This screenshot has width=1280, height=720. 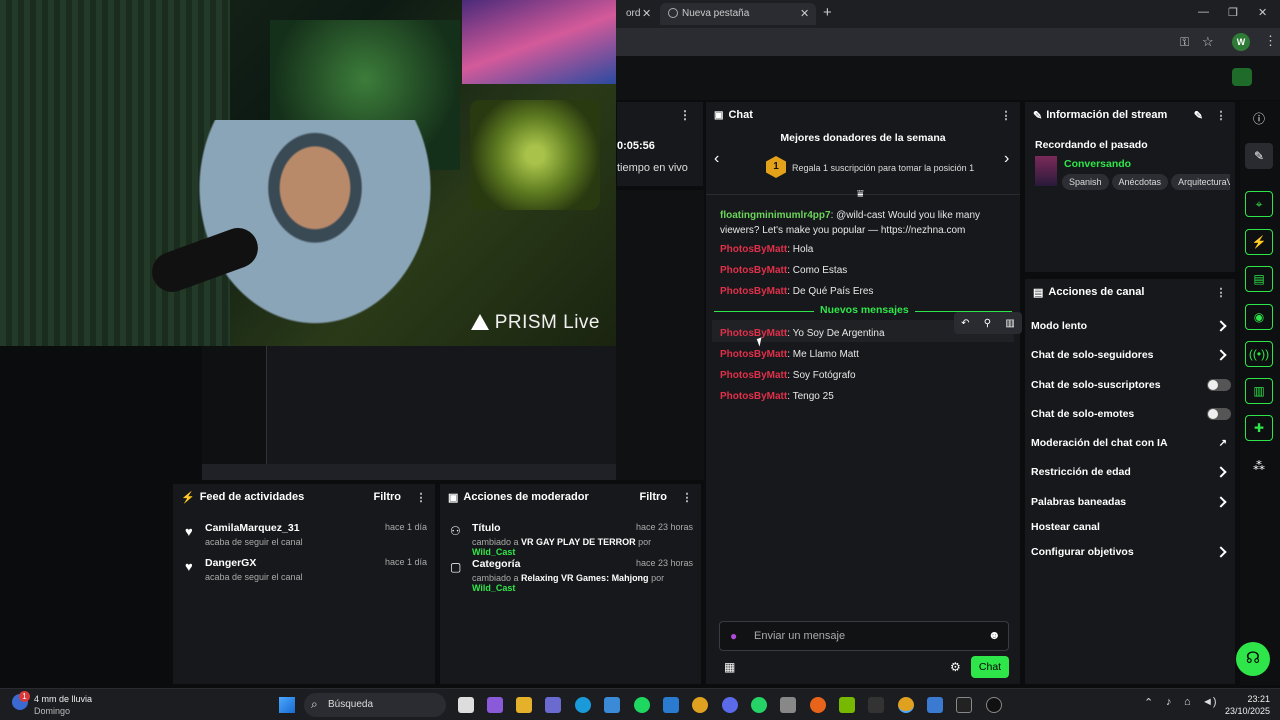 I want to click on donors-prev-icon: ‹, so click(x=716, y=159).